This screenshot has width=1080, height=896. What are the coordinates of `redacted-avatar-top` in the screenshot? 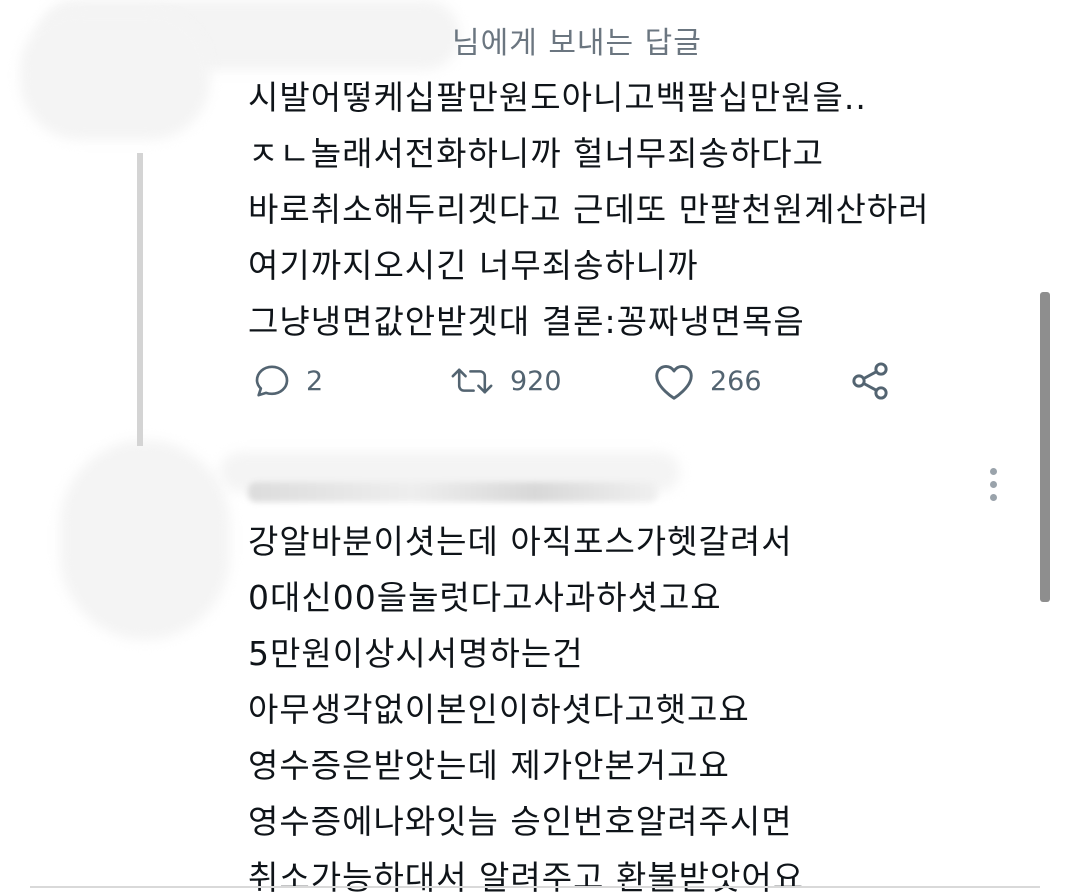 It's located at (115, 75).